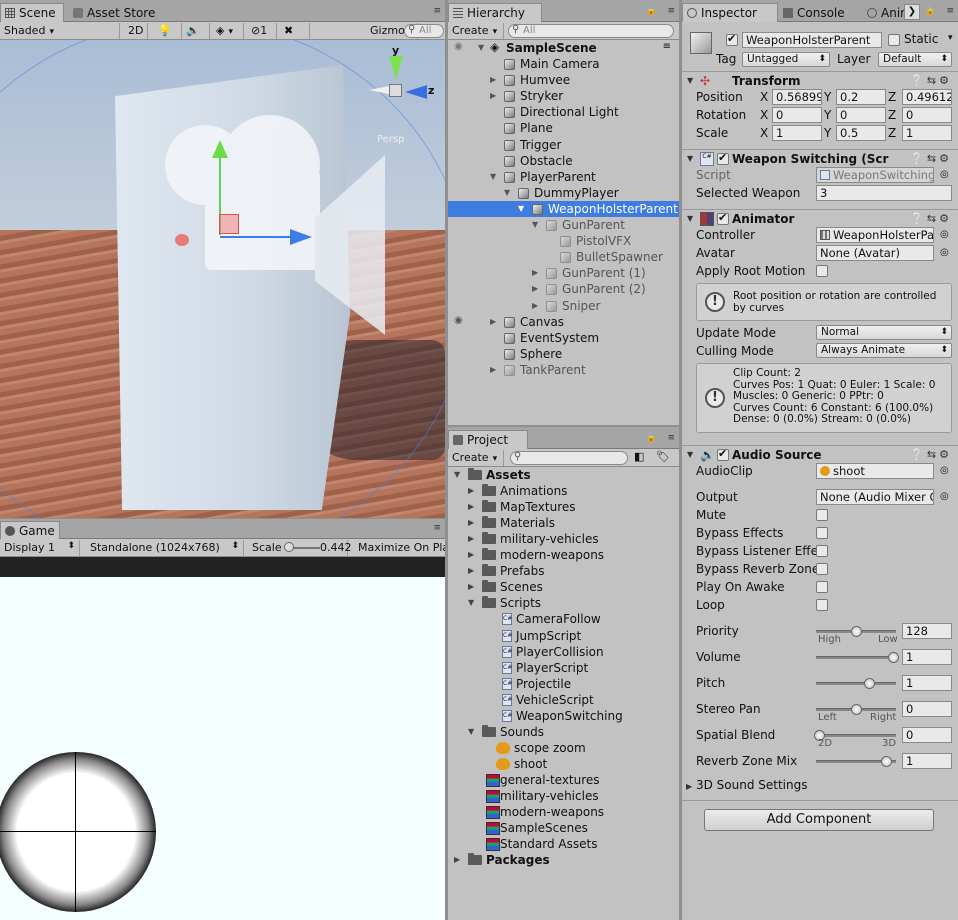  What do you see at coordinates (228, 31) in the screenshot?
I see `effects-dropdown: ◈` at bounding box center [228, 31].